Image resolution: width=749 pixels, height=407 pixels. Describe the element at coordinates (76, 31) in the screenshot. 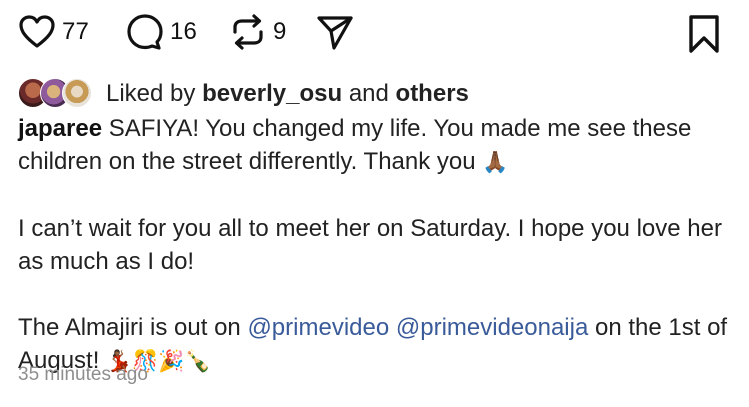

I see `like-count: 77` at that location.